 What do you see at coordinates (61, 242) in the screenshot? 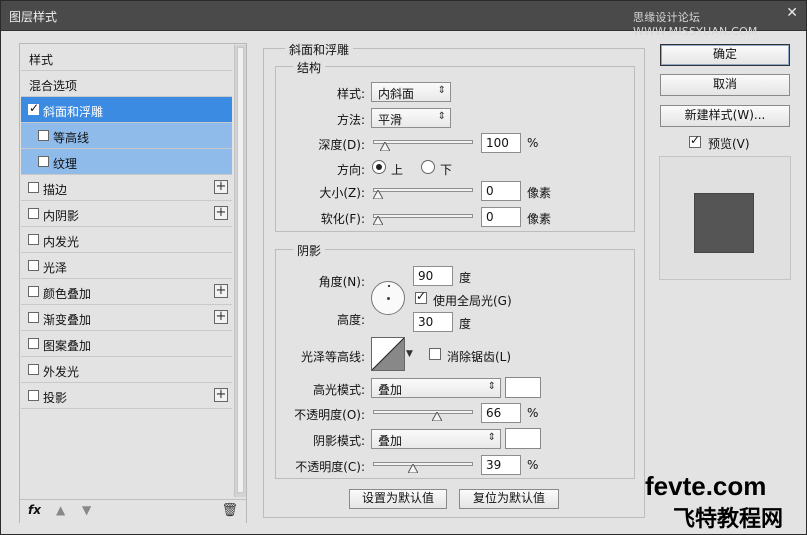
I see `style-list-label: 内发光` at bounding box center [61, 242].